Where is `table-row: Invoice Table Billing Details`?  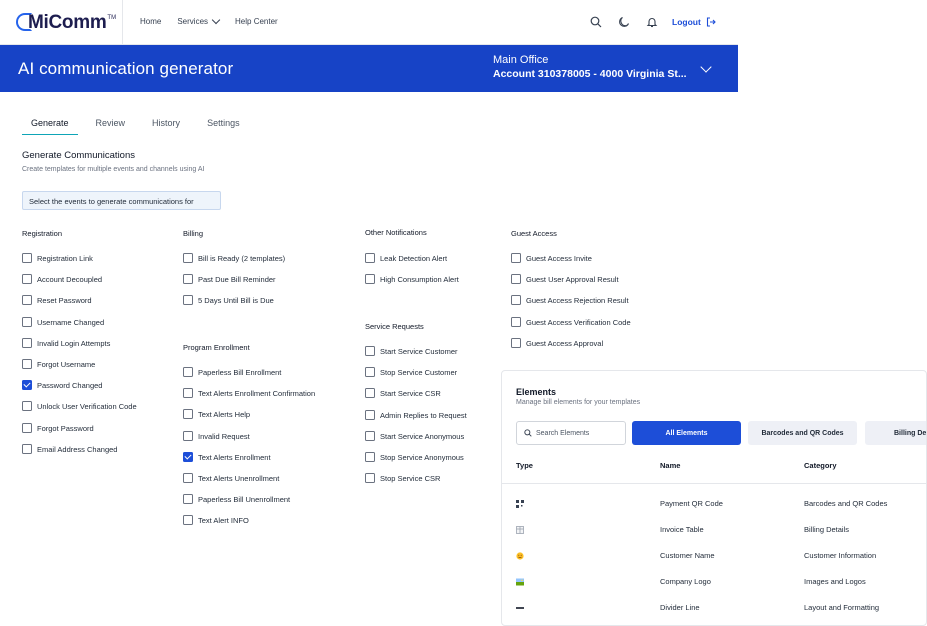
table-row: Invoice Table Billing Details is located at coordinates (714, 530).